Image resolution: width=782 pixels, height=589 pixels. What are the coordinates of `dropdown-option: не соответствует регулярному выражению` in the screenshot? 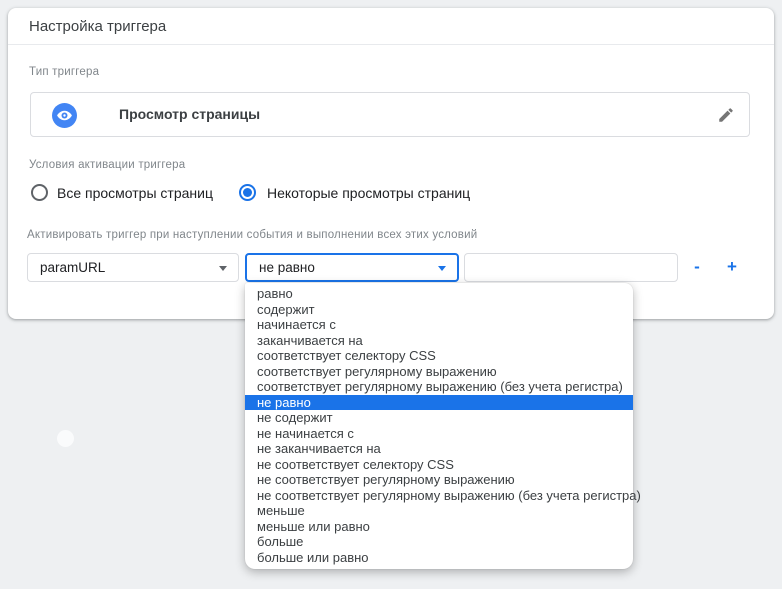 It's located at (439, 480).